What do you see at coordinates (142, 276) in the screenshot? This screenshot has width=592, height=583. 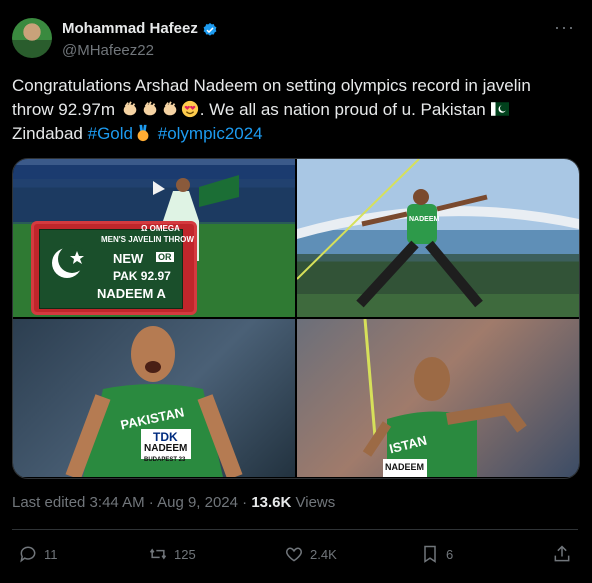 I see `board-result: PAK 92.97` at bounding box center [142, 276].